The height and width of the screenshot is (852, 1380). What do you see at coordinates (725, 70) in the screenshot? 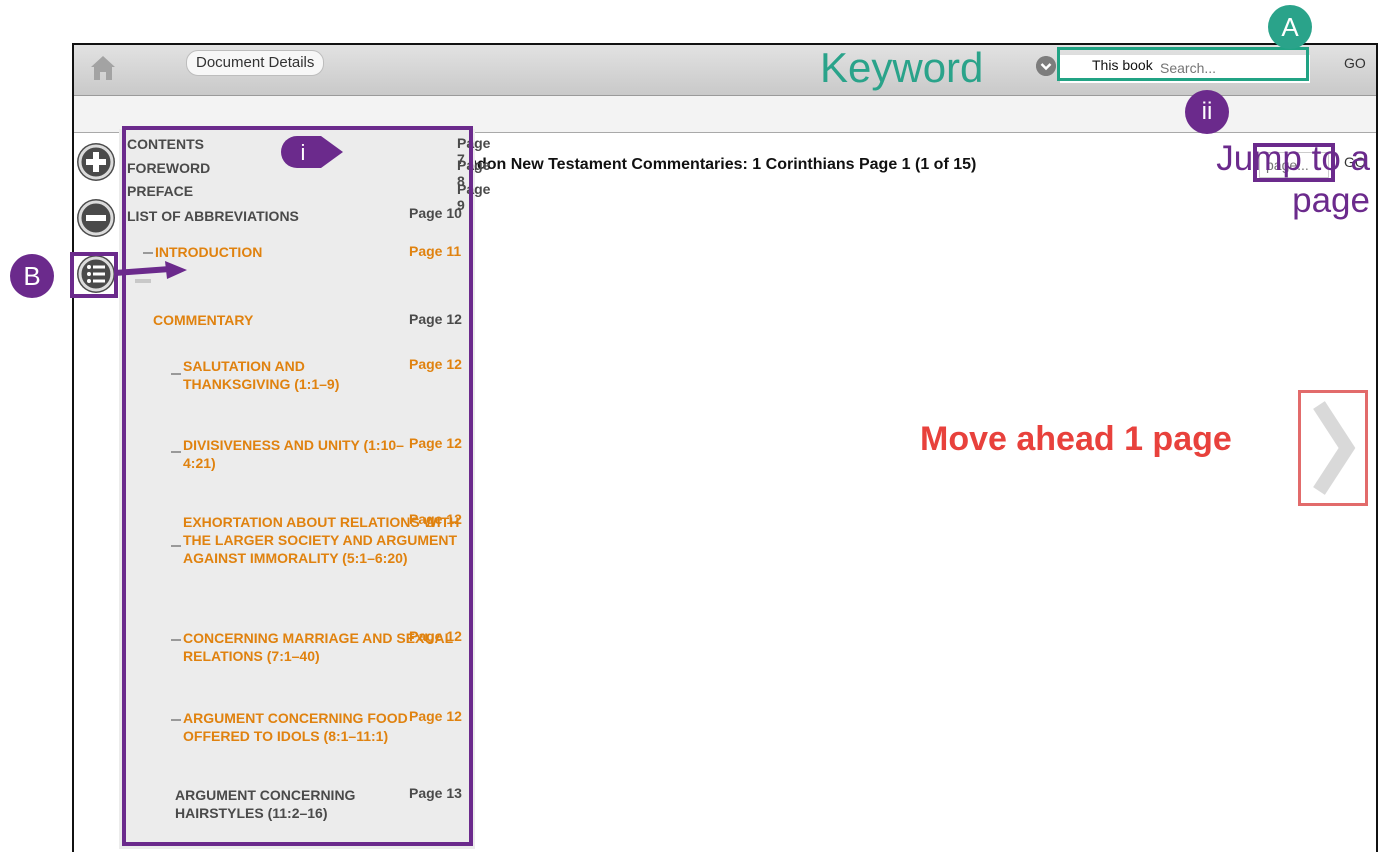
I see `top-toolbar: Document Details Keyword This book GO` at bounding box center [725, 70].